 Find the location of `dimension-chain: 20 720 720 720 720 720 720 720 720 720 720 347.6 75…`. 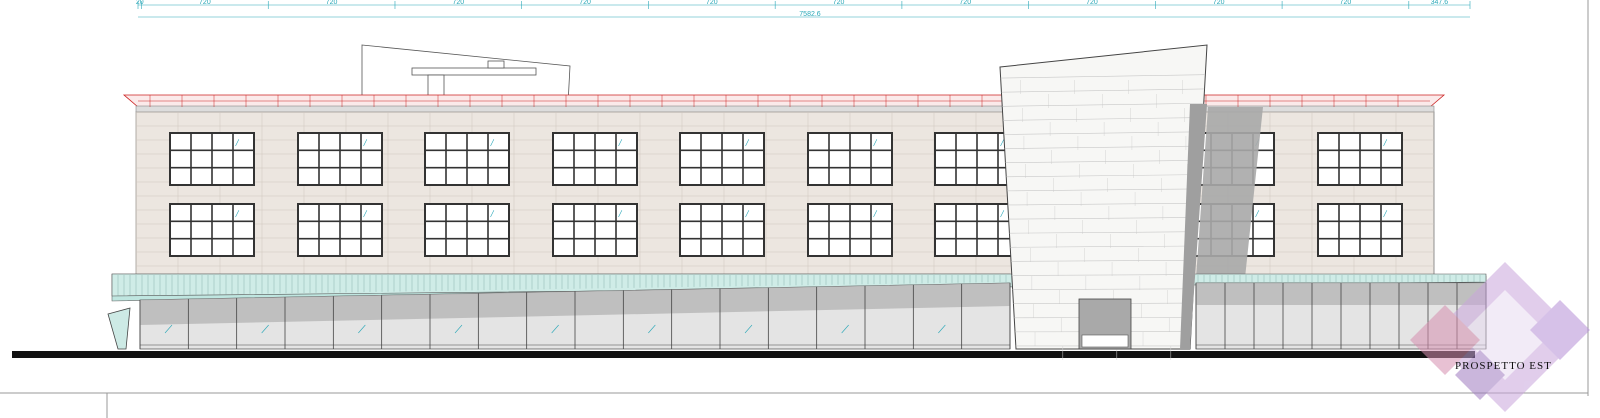

dimension-chain: 20 720 720 720 720 720 720 720 720 720 720 347.6 75… is located at coordinates (803, 9).